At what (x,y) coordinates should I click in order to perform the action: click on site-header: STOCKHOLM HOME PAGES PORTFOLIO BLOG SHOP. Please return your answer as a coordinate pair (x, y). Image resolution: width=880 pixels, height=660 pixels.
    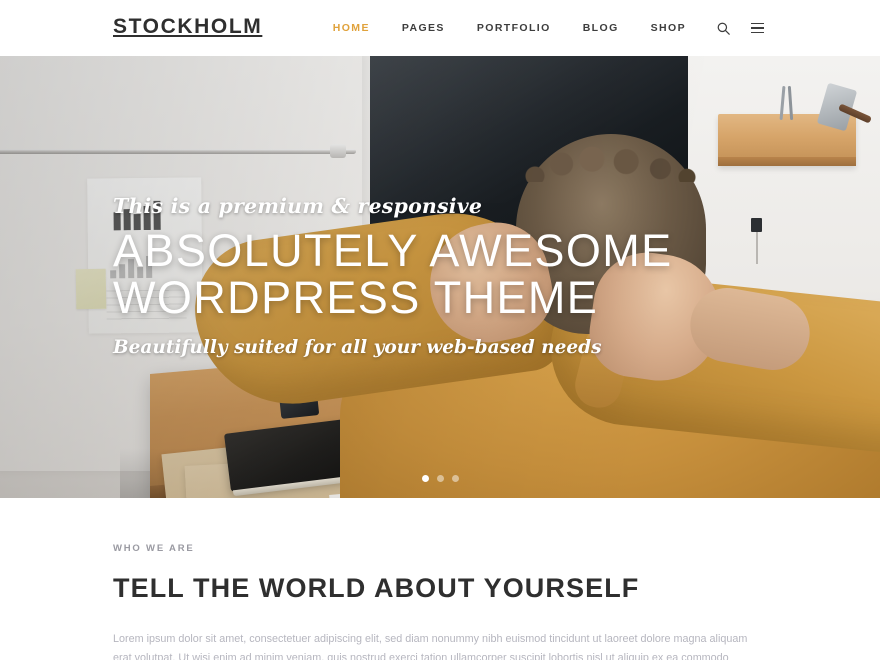
    Looking at the image, I should click on (440, 28).